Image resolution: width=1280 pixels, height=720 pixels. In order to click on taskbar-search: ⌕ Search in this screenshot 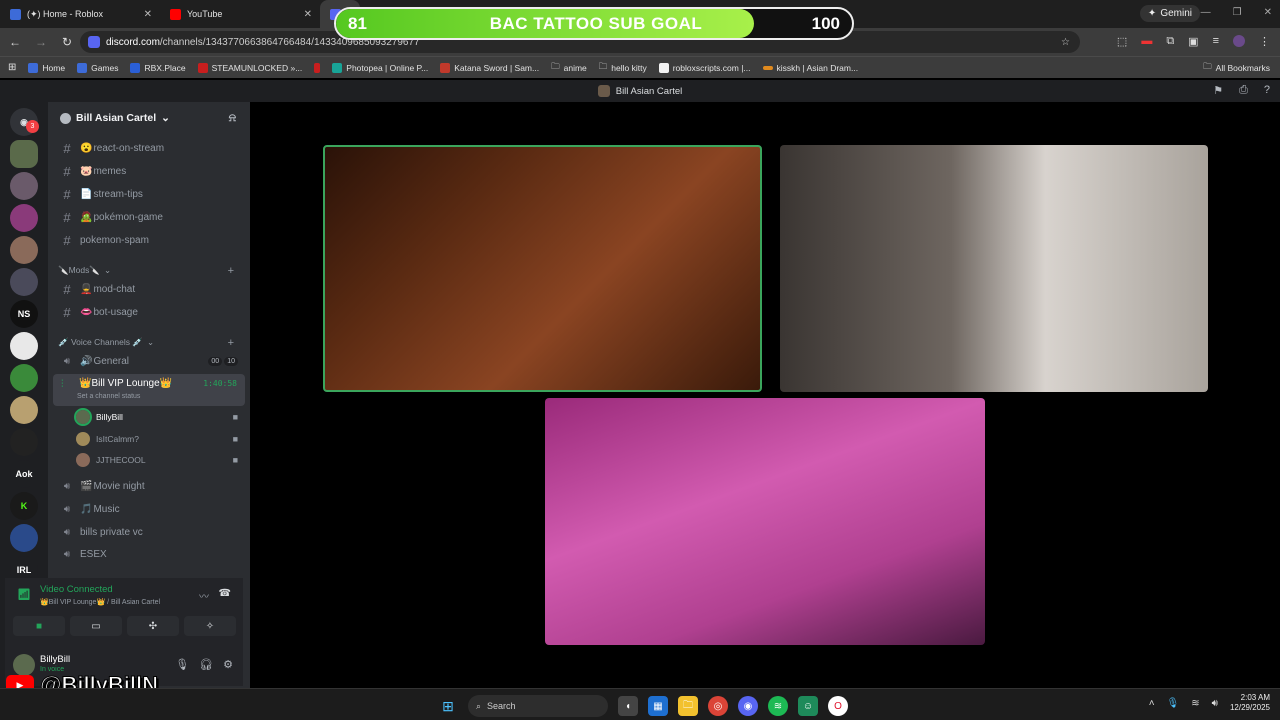, I will do `click(538, 706)`.